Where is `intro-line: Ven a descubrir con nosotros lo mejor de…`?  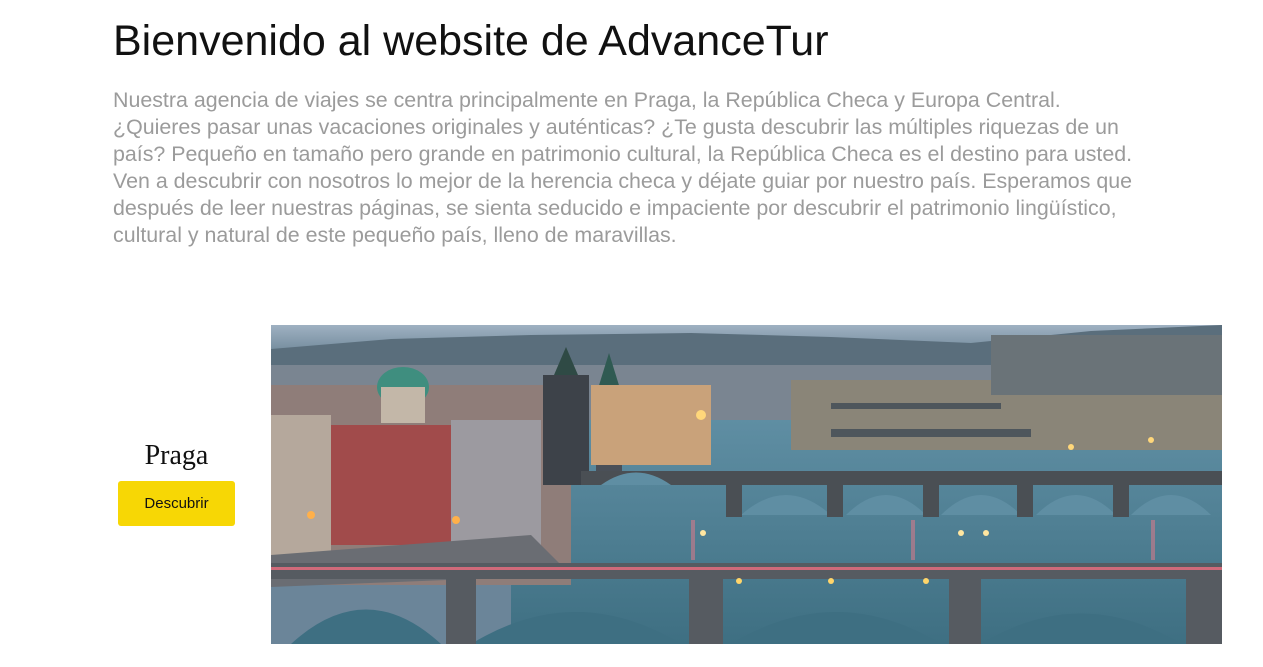
intro-line: Ven a descubrir con nosotros lo mejor de… is located at coordinates (623, 181).